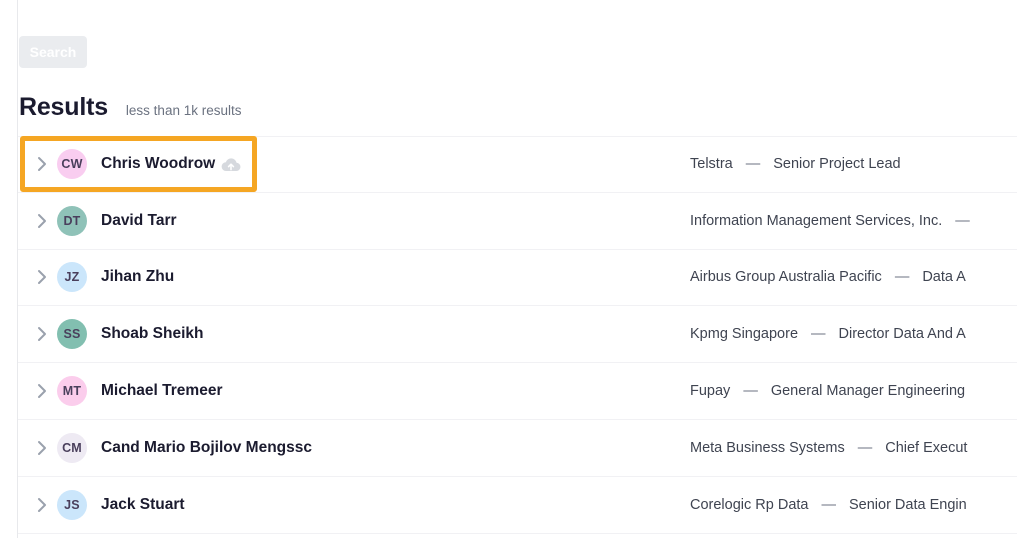 The image size is (1017, 538). I want to click on avatar: SS, so click(72, 334).